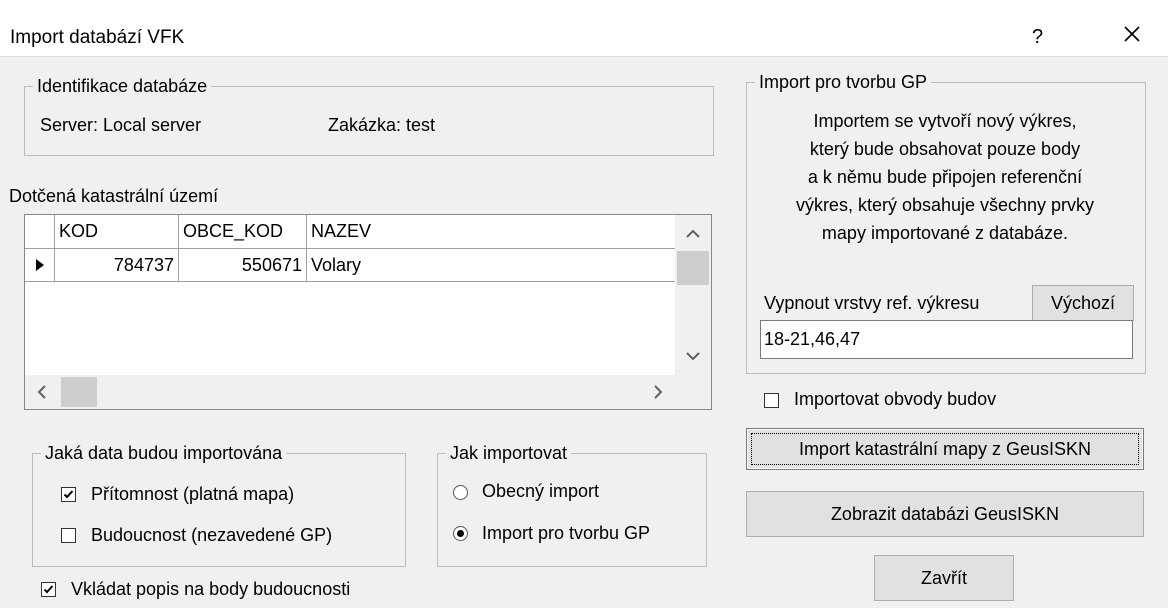 This screenshot has width=1168, height=608. I want to click on focus-rectangle, so click(945, 449).